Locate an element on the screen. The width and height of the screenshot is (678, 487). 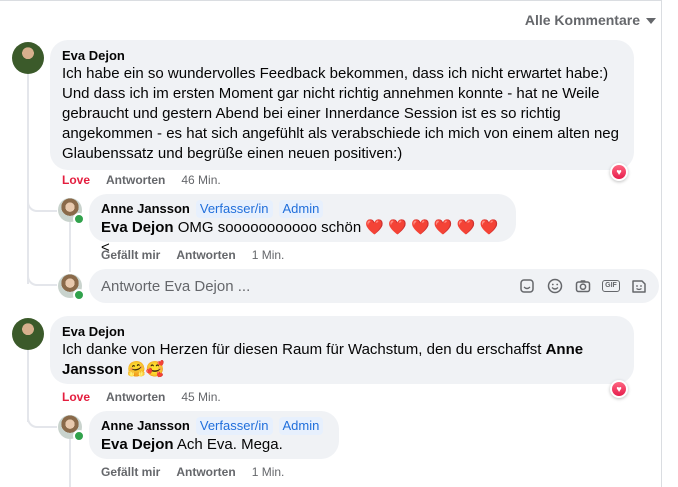
avatar-sticker-icon is located at coordinates (639, 286).